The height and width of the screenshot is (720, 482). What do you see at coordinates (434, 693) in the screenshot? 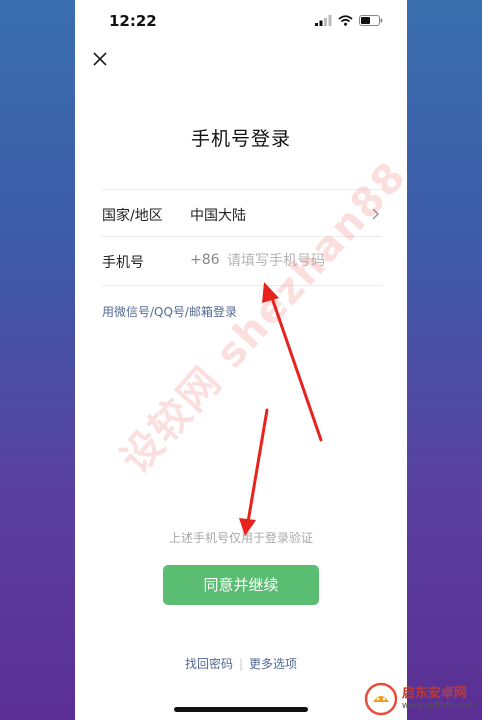
I see `site-logo-title: 启东安卓网` at bounding box center [434, 693].